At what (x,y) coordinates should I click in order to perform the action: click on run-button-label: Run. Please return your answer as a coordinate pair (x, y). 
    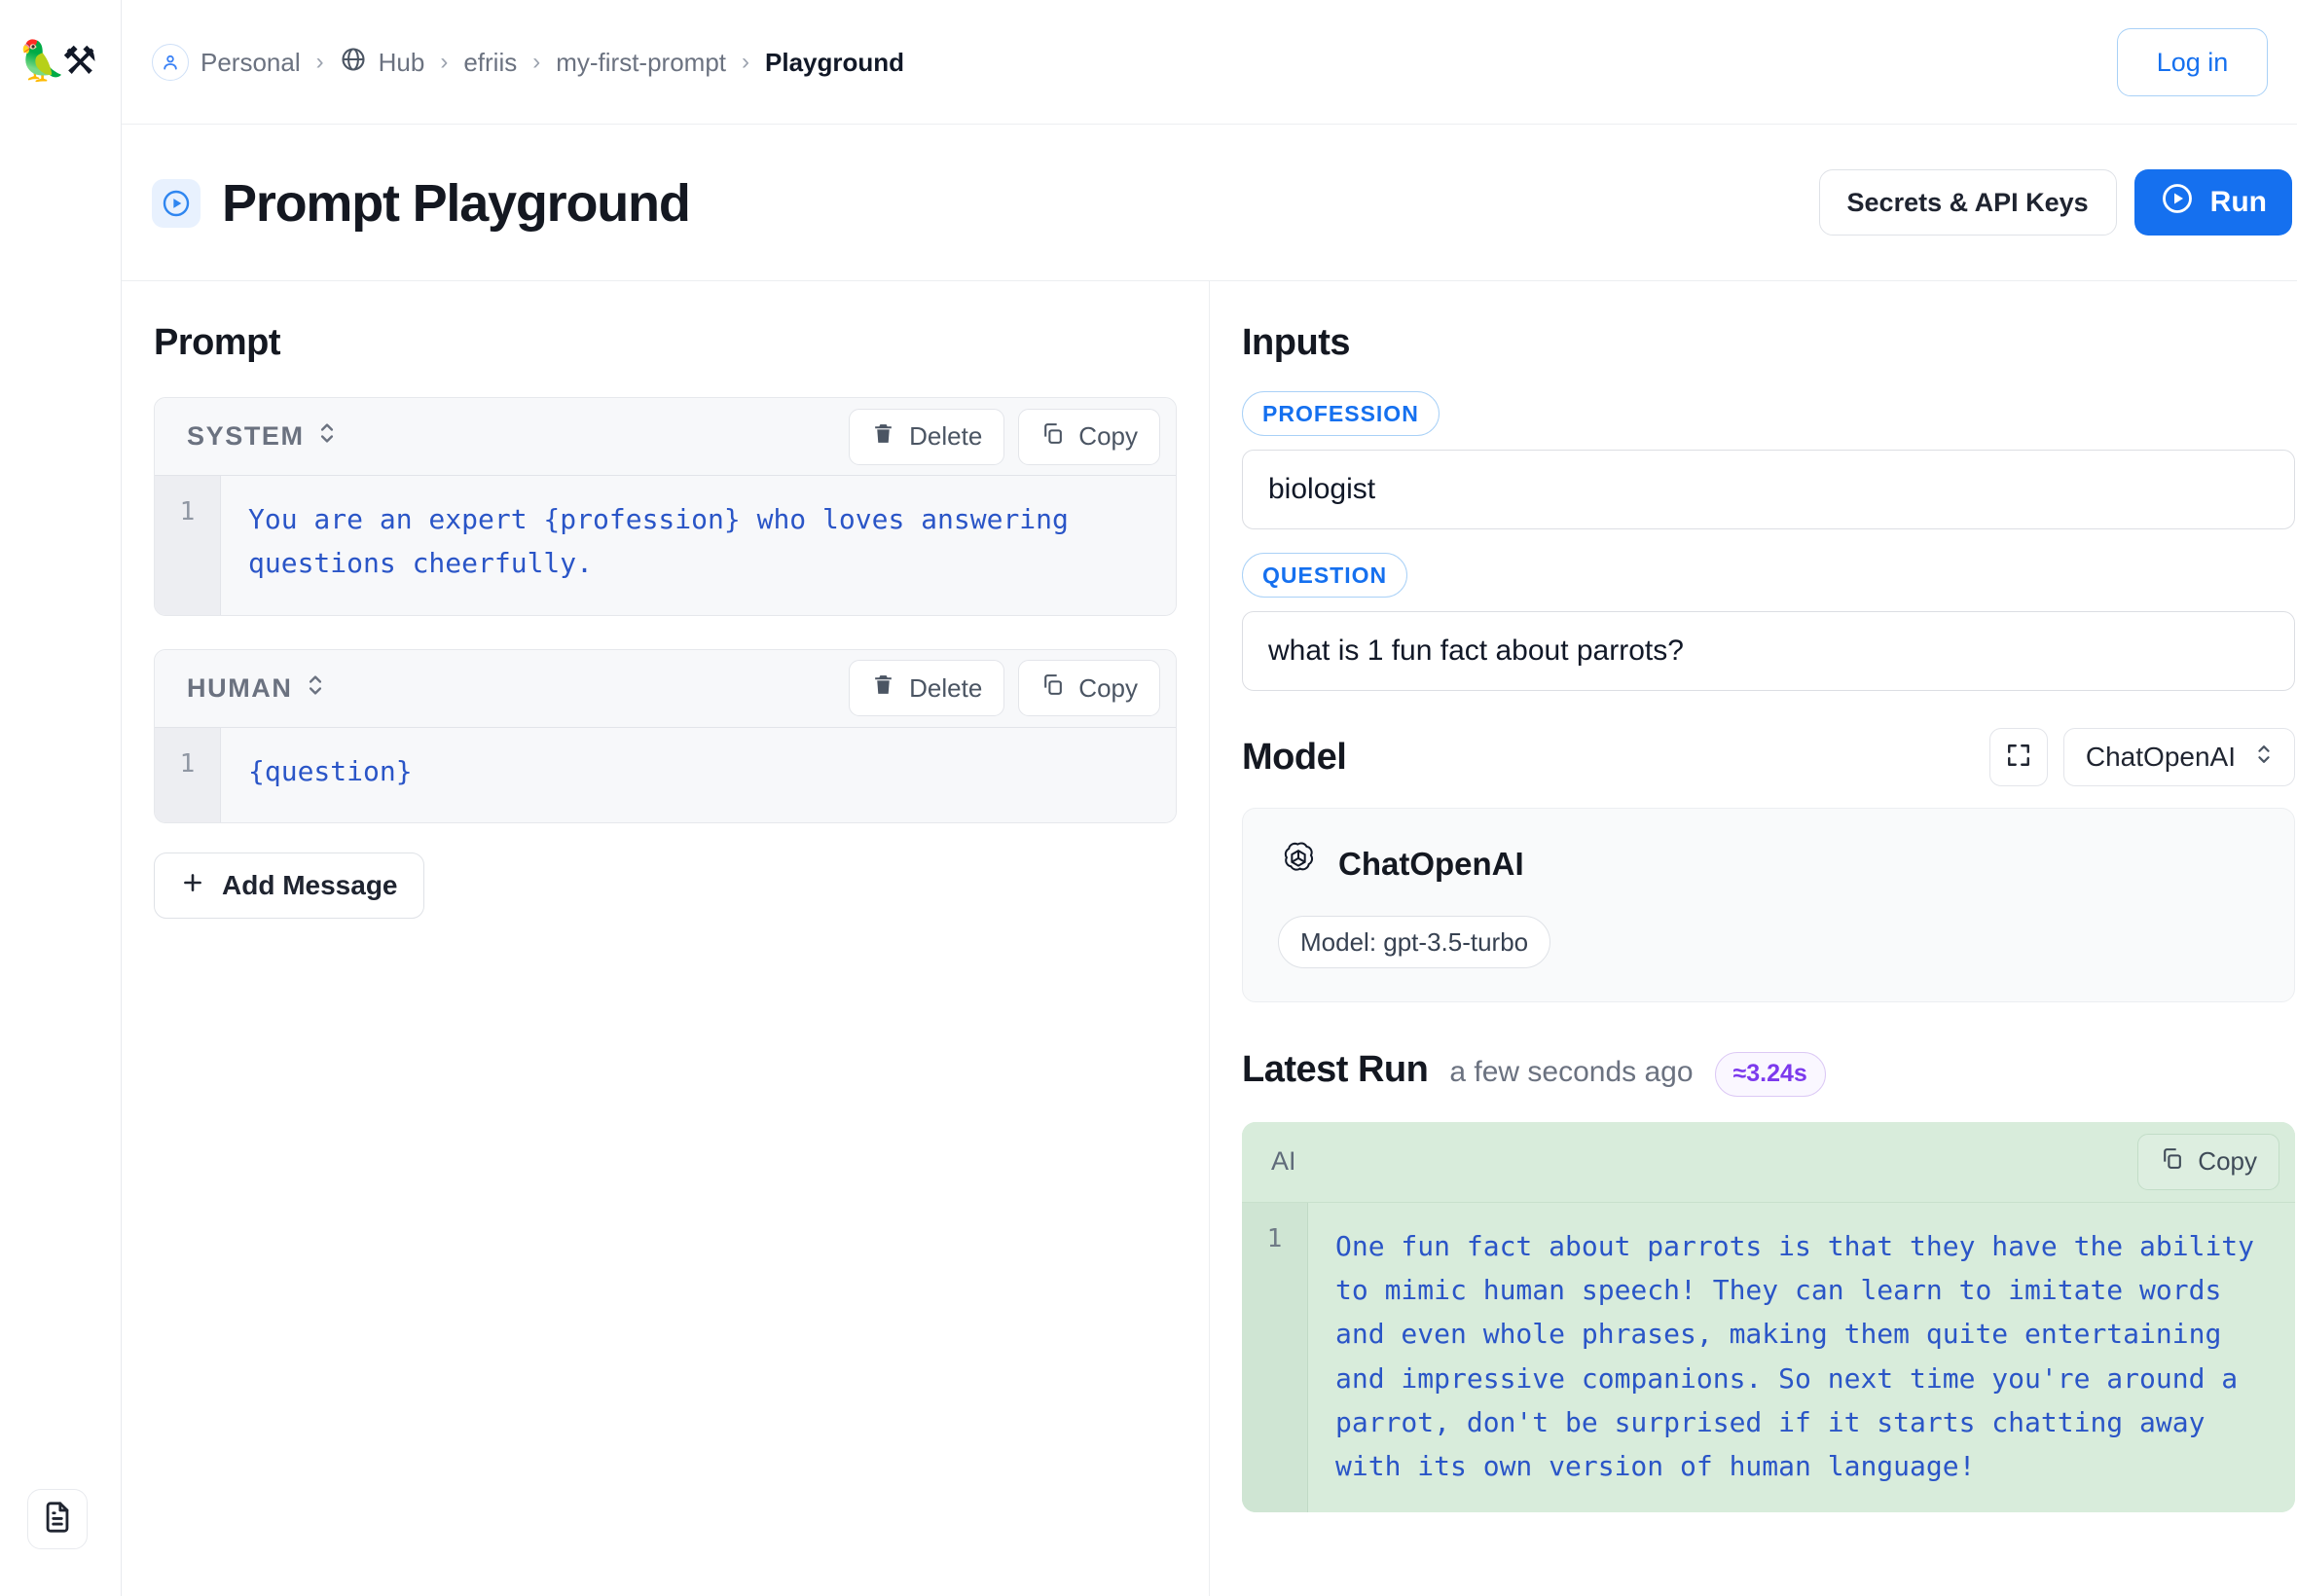
    Looking at the image, I should click on (2238, 202).